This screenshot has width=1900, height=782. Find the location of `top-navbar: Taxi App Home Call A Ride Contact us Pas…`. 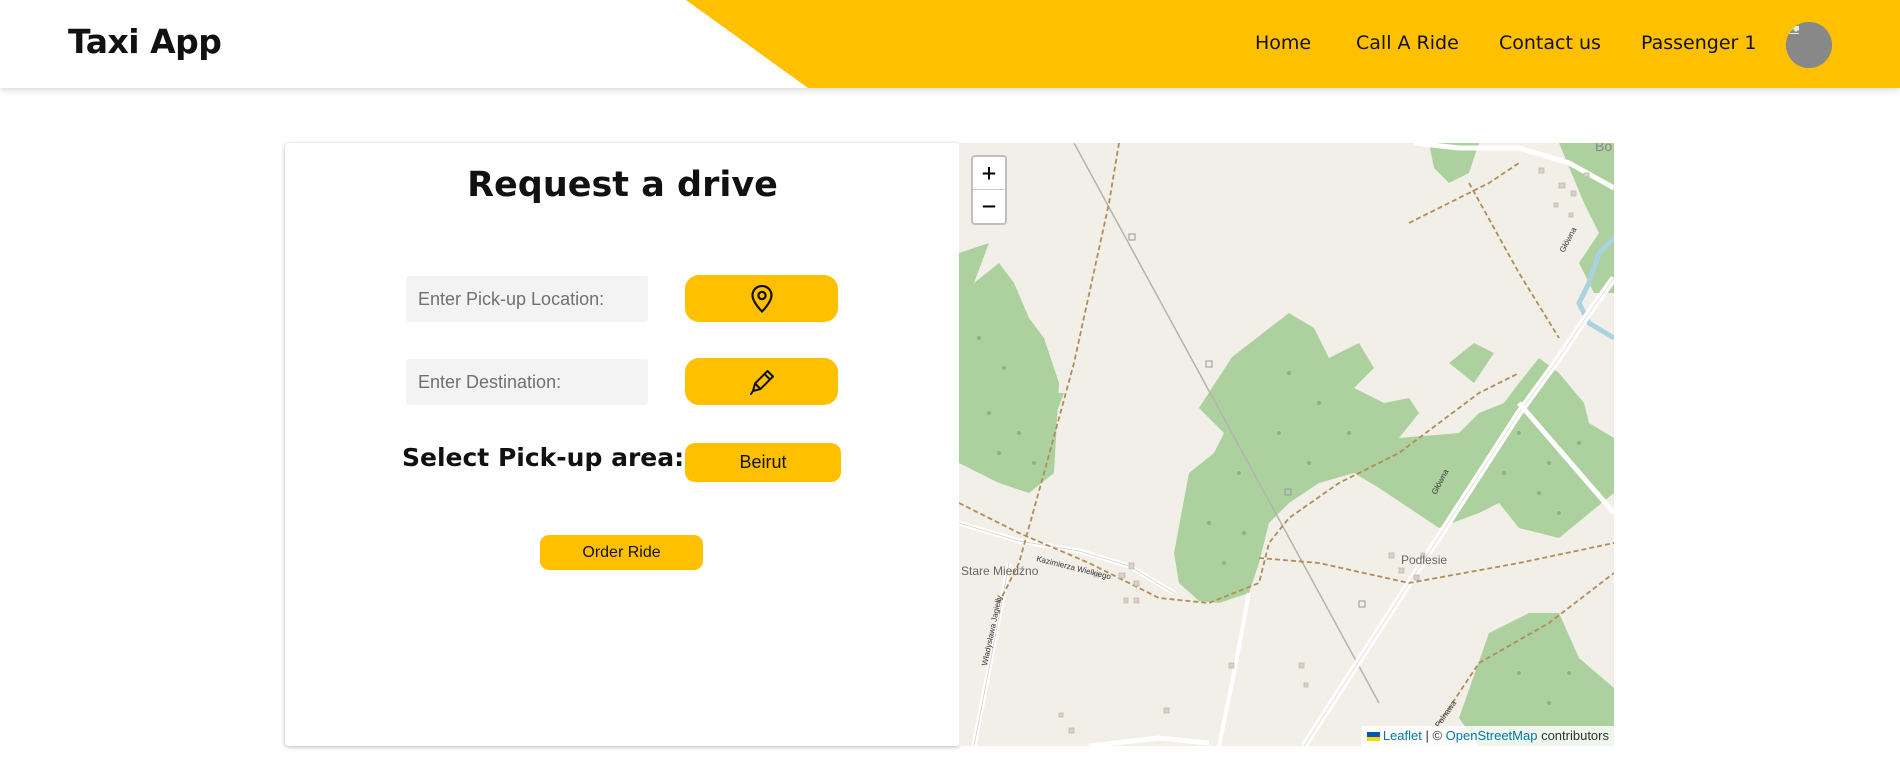

top-navbar: Taxi App Home Call A Ride Contact us Pas… is located at coordinates (950, 44).